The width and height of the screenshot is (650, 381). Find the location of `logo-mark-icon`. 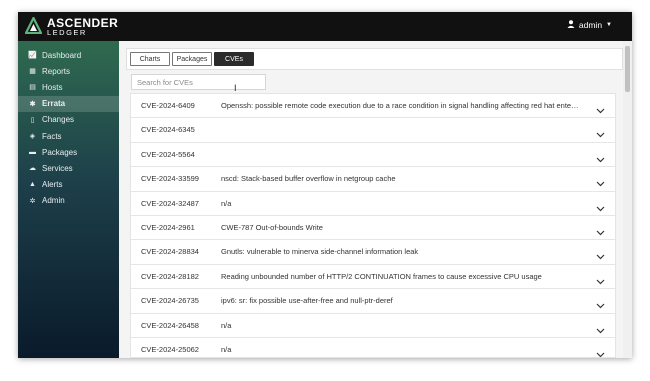

logo-mark-icon is located at coordinates (33, 25).